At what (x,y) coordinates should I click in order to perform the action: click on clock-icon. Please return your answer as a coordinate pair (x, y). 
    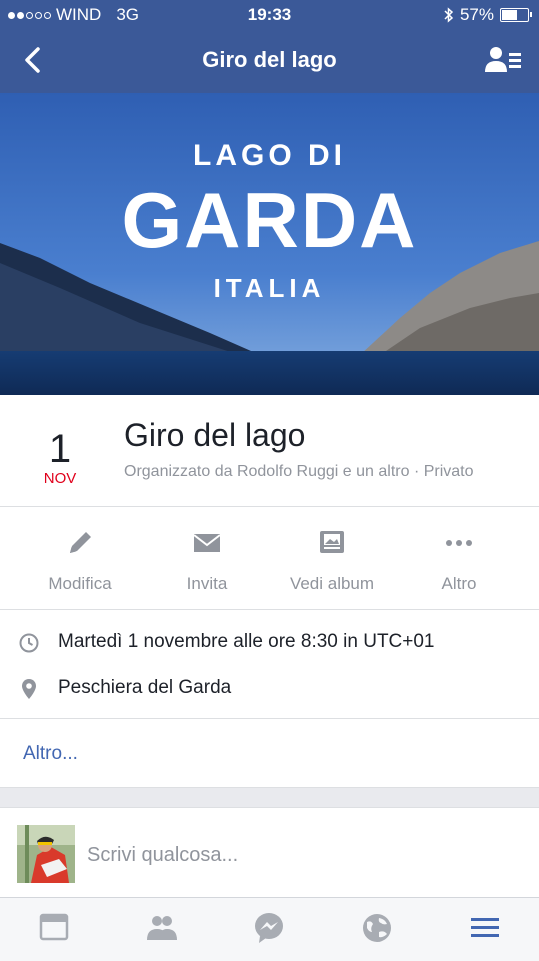
    Looking at the image, I should click on (29, 643).